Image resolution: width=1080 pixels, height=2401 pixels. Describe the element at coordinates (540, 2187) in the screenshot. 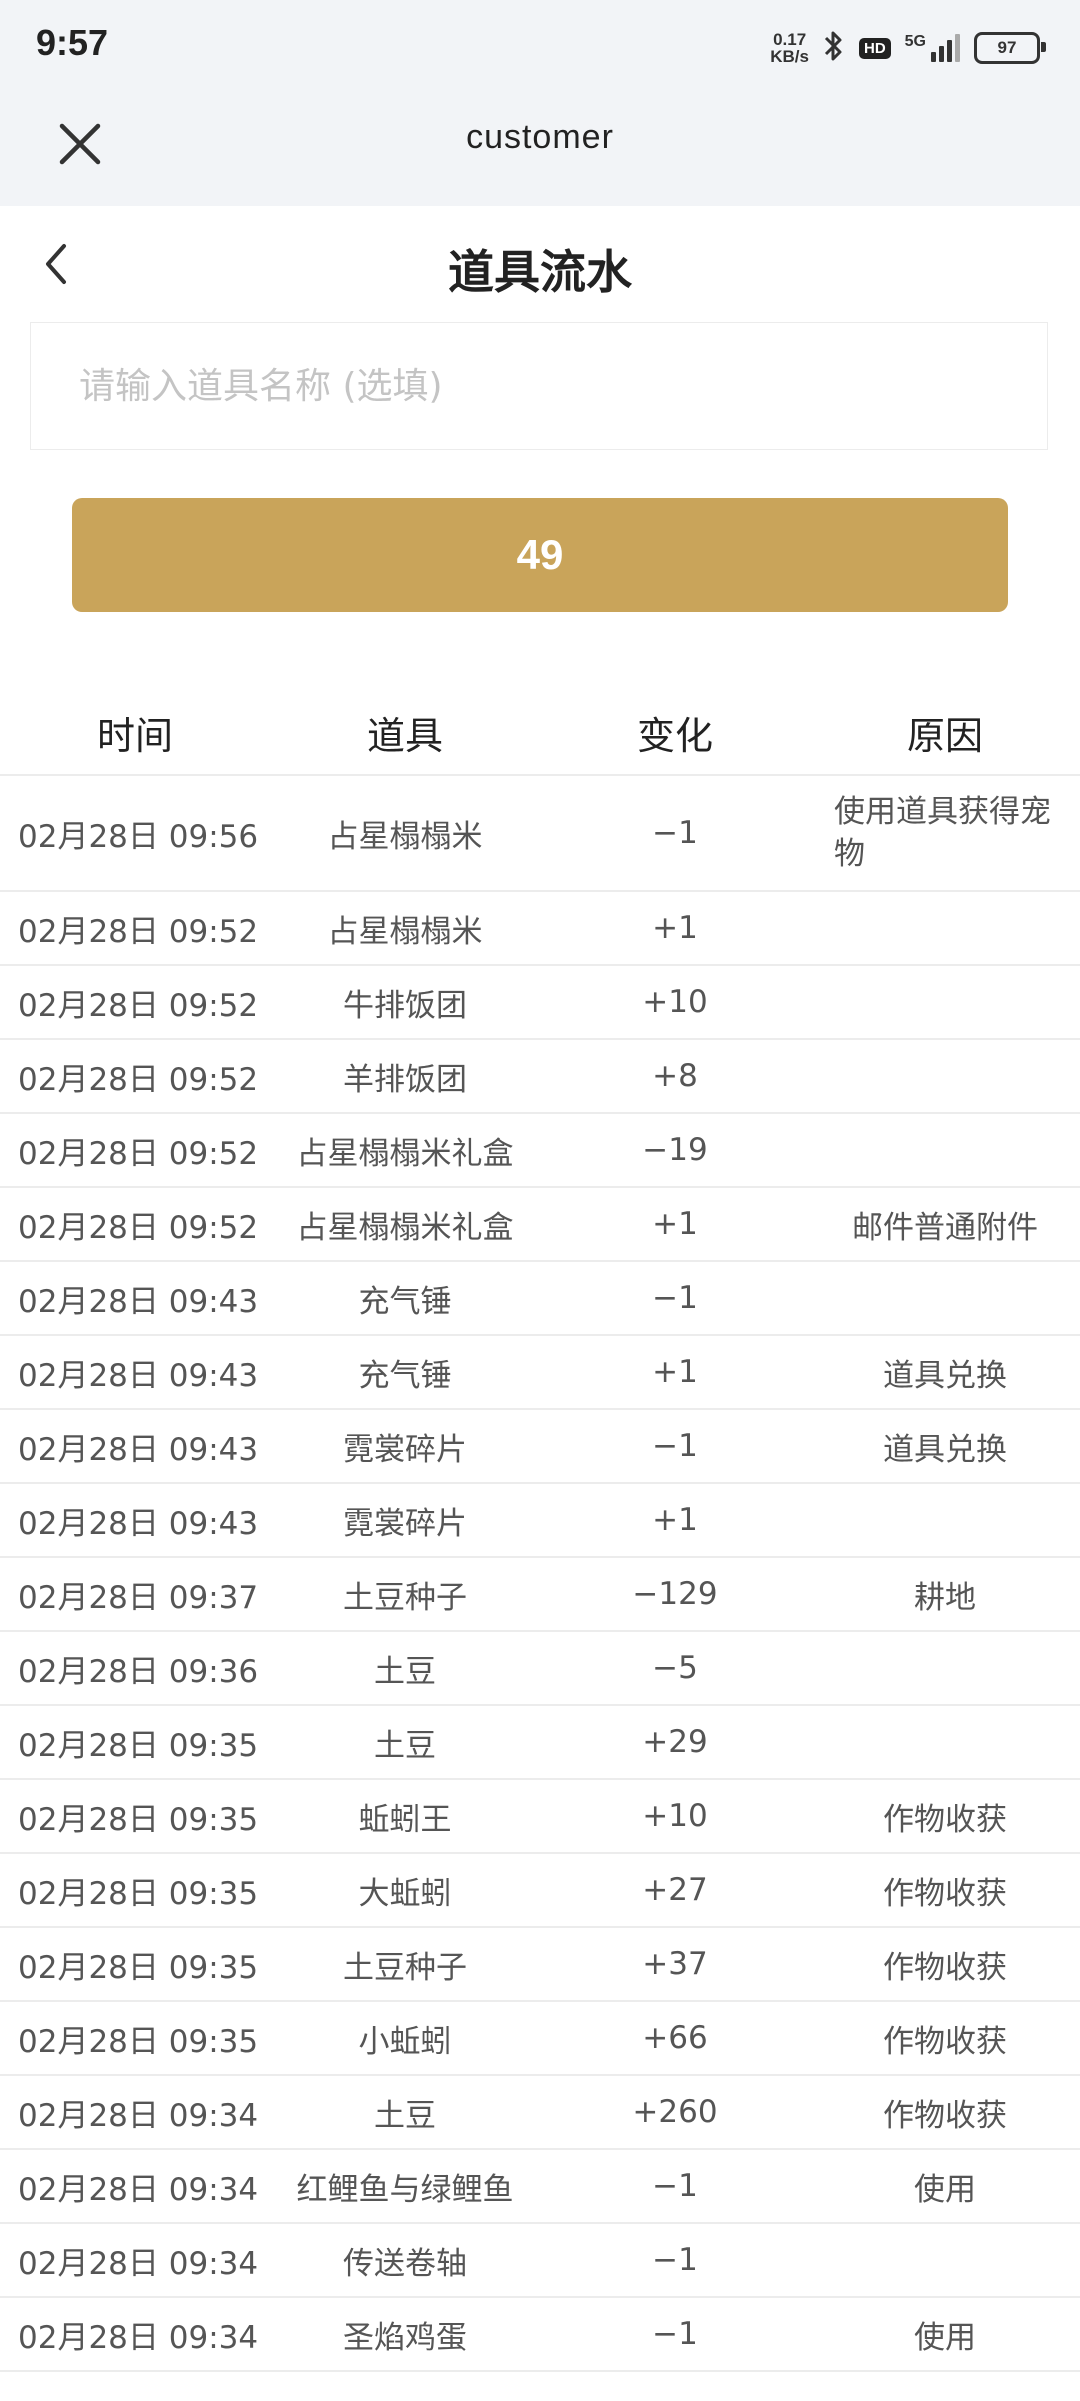

I see `table-row: 02月28日 09:34 红鲤鱼与绿鲤鱼 −1 使用` at that location.